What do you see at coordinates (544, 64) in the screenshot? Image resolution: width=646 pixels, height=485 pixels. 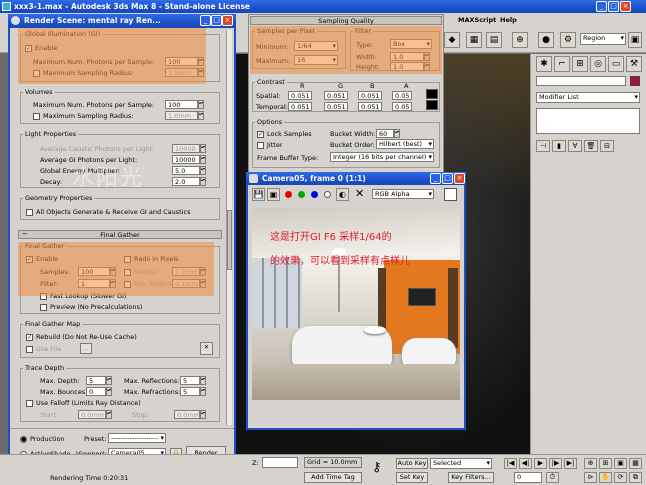 I see `create-tab-icon: ✱` at bounding box center [544, 64].